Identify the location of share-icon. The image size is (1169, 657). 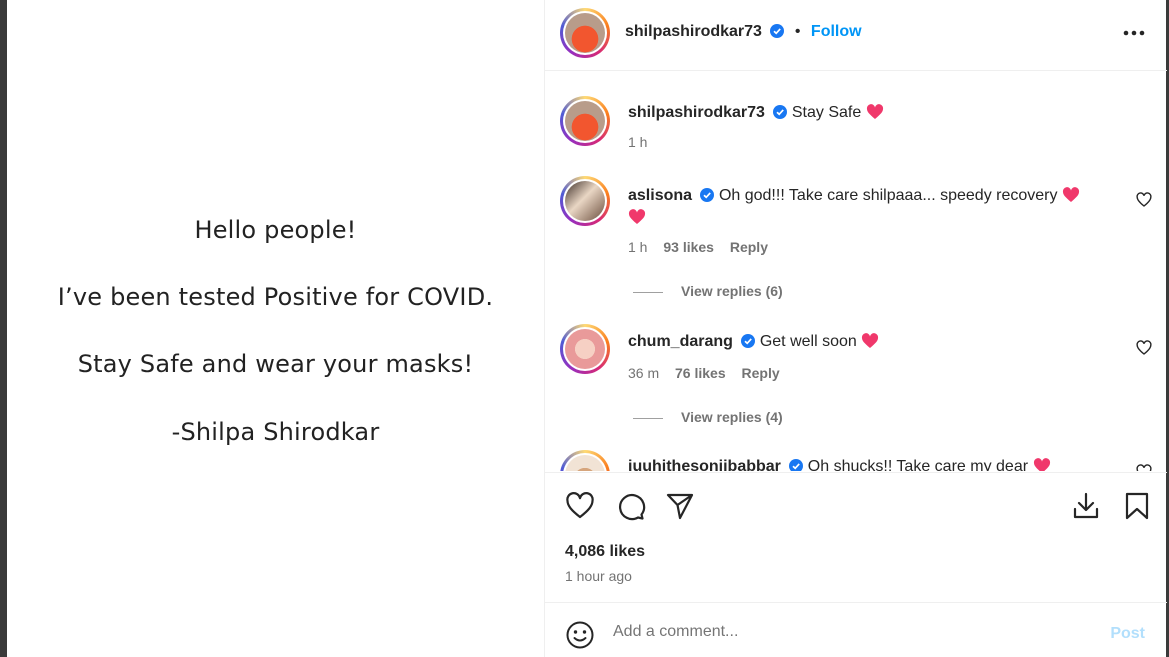
(680, 506).